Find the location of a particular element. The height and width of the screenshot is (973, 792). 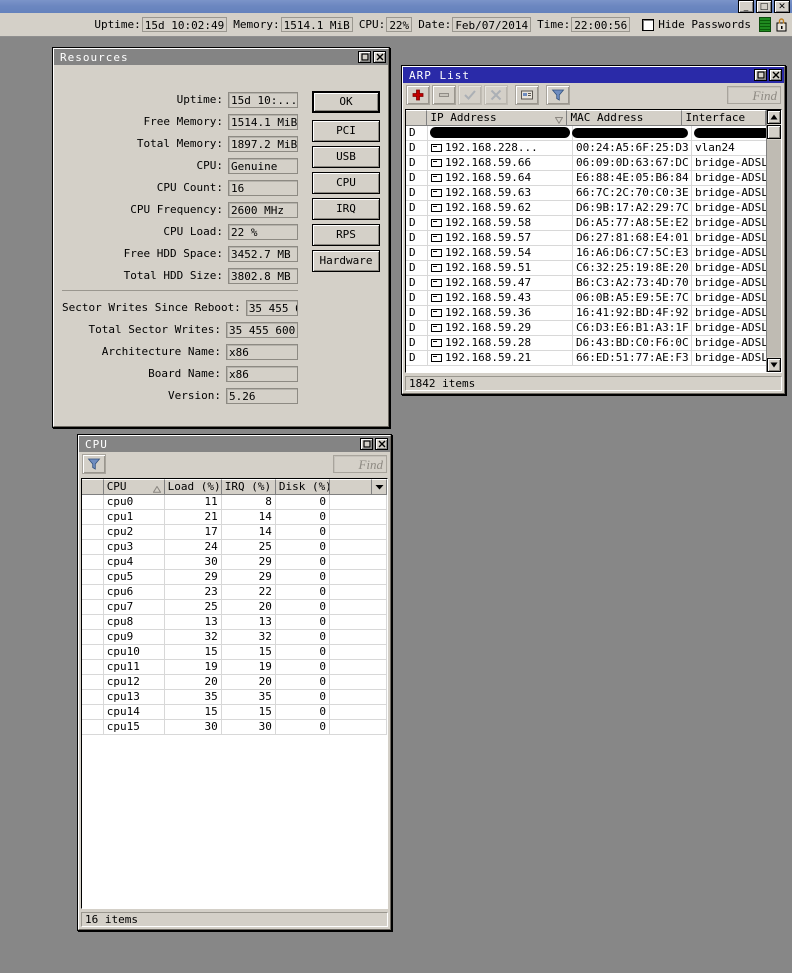

table-row: cpu1 21 14 0 is located at coordinates (234, 517).